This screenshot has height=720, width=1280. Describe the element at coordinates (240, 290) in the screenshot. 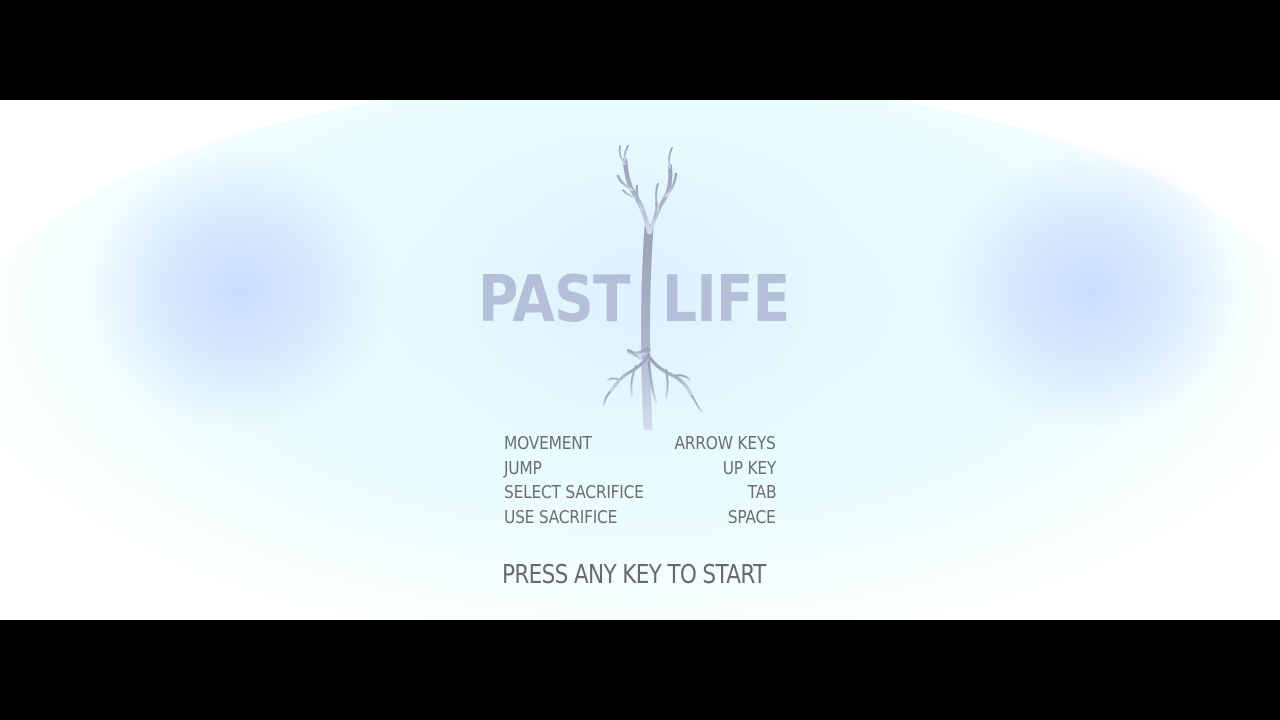

I see `background-glow-left` at that location.